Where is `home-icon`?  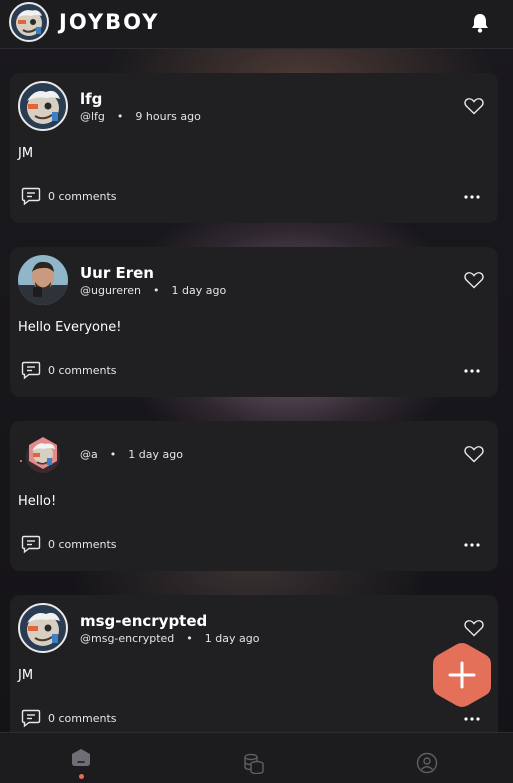 home-icon is located at coordinates (81, 757).